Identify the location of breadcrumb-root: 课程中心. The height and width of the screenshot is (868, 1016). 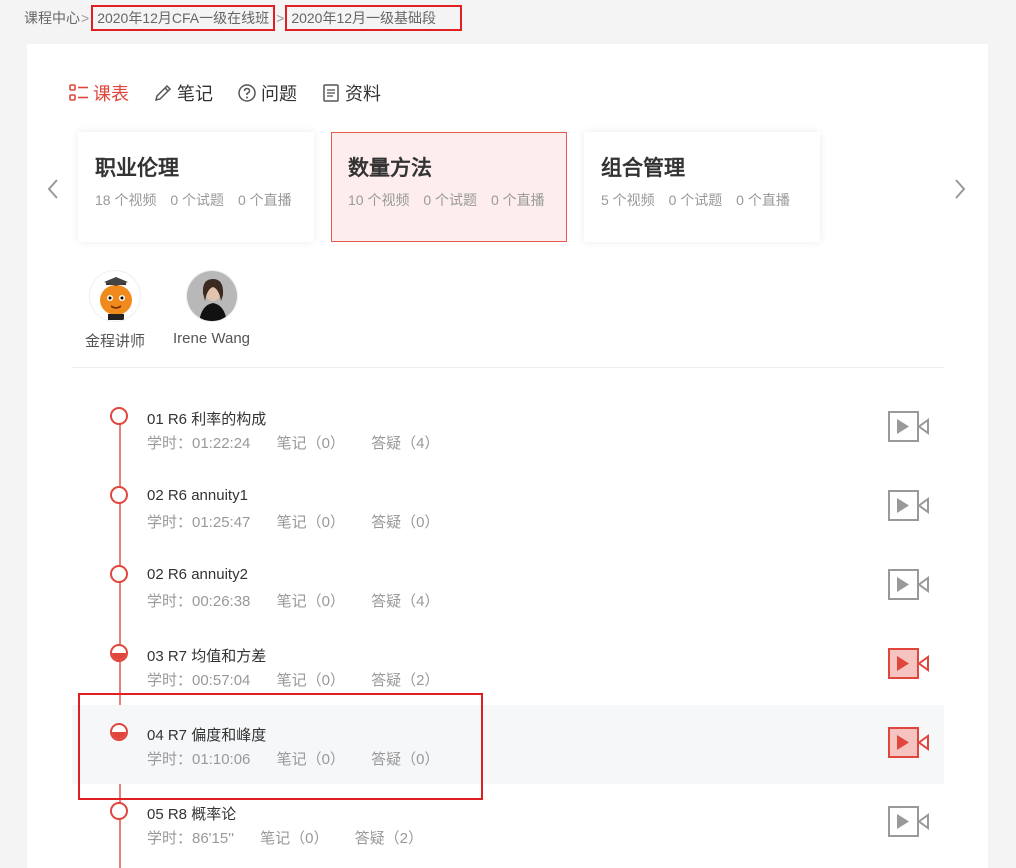
(52, 18).